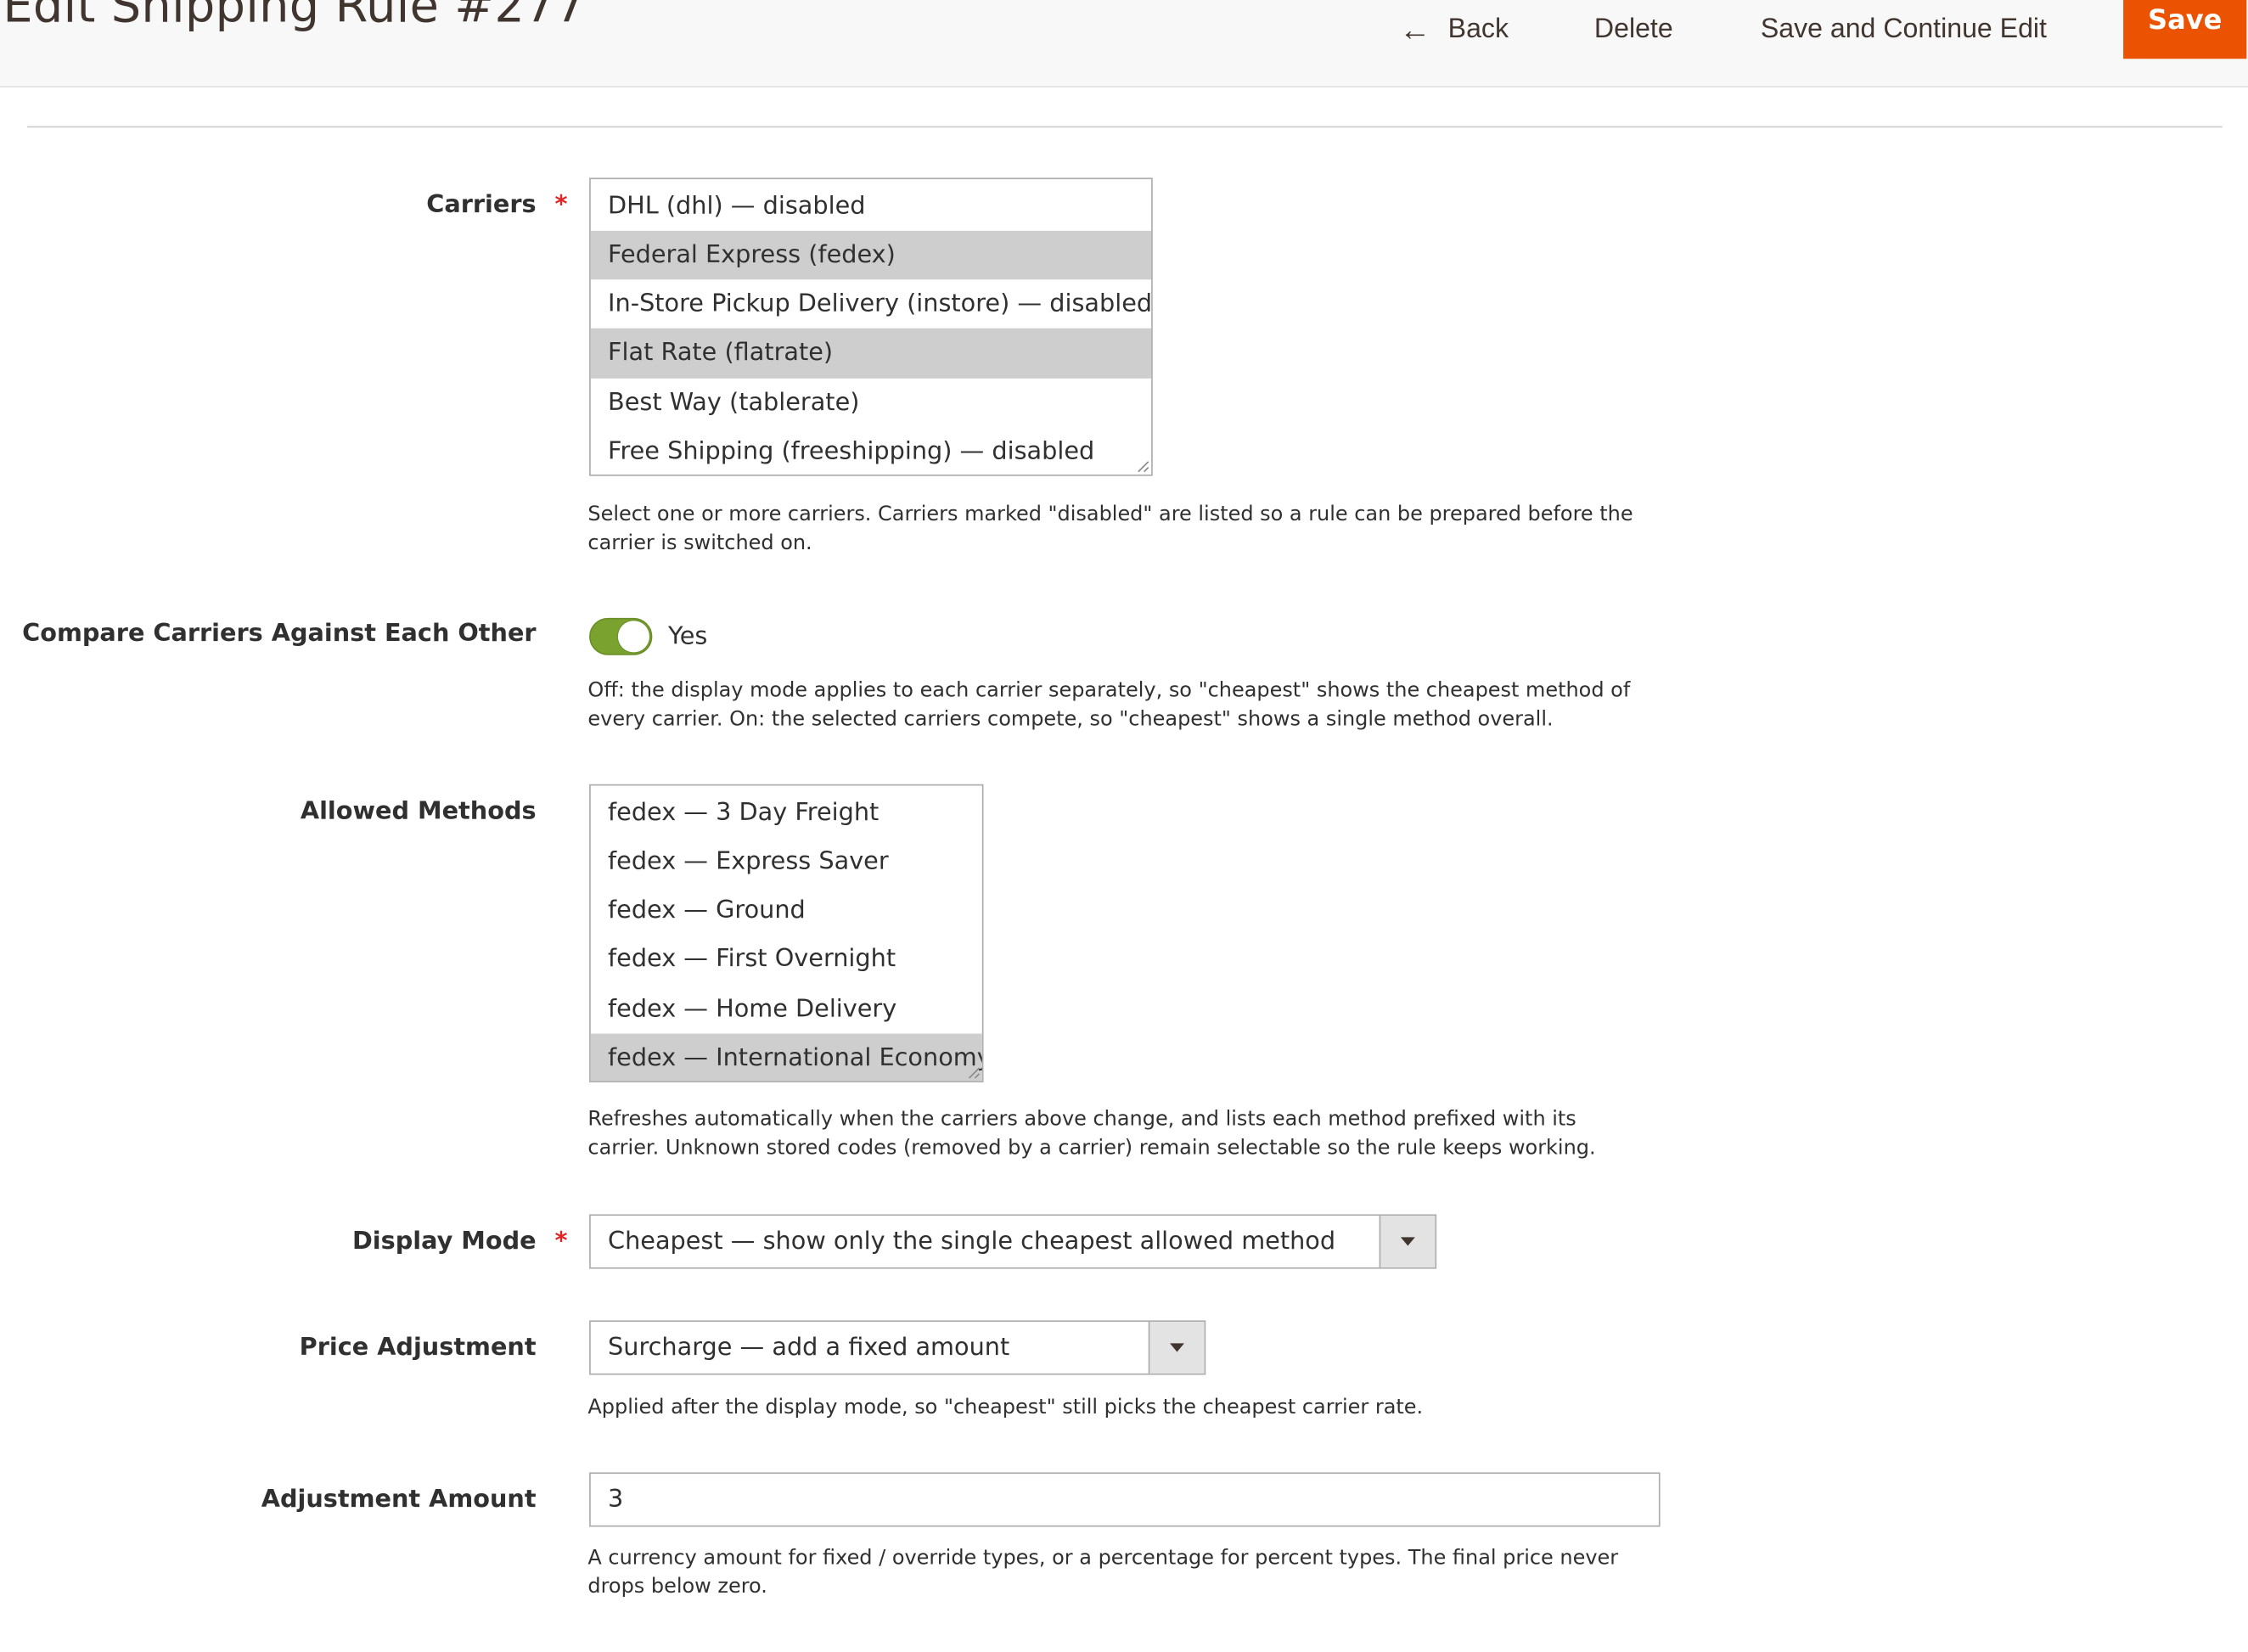 This screenshot has height=1652, width=2248. I want to click on allowed-method-option: fedex — Home Delivery, so click(787, 1010).